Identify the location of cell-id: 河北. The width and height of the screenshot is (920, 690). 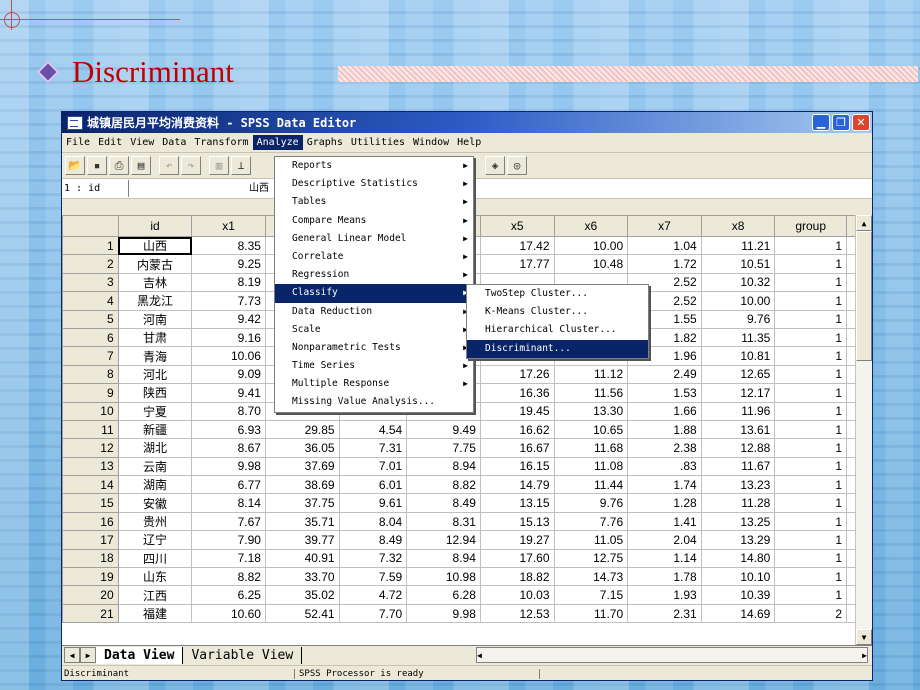
(155, 374).